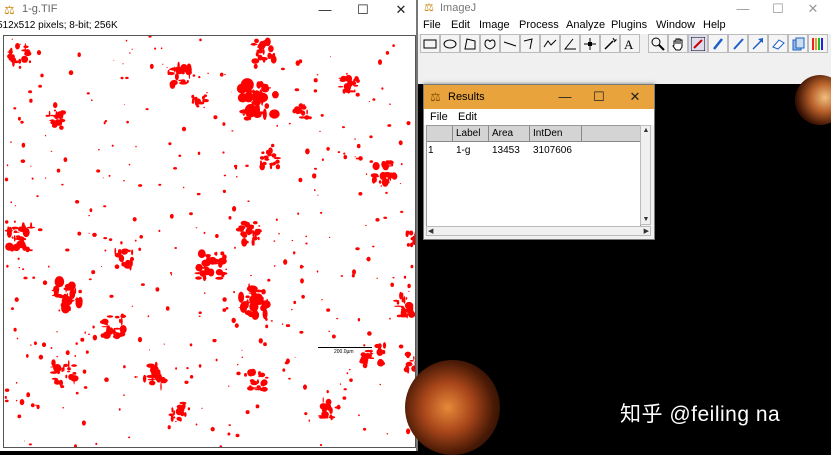 This screenshot has width=831, height=455. What do you see at coordinates (431, 150) in the screenshot?
I see `cell-index: 1` at bounding box center [431, 150].